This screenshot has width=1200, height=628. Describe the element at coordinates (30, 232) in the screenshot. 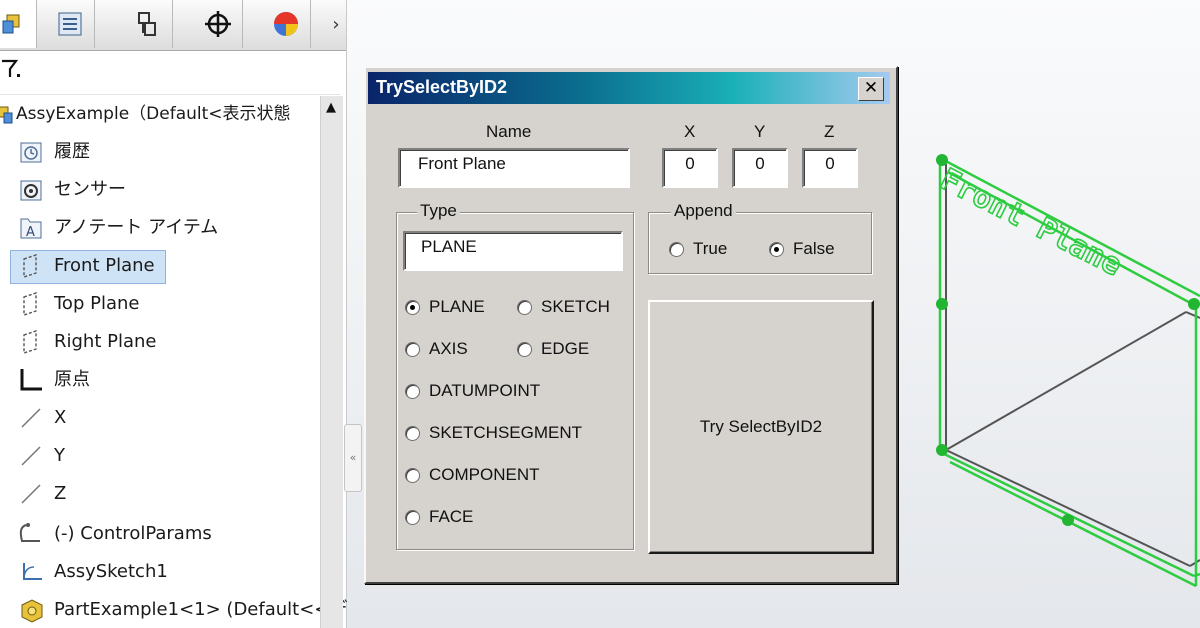

I see `svg-text: A` at that location.